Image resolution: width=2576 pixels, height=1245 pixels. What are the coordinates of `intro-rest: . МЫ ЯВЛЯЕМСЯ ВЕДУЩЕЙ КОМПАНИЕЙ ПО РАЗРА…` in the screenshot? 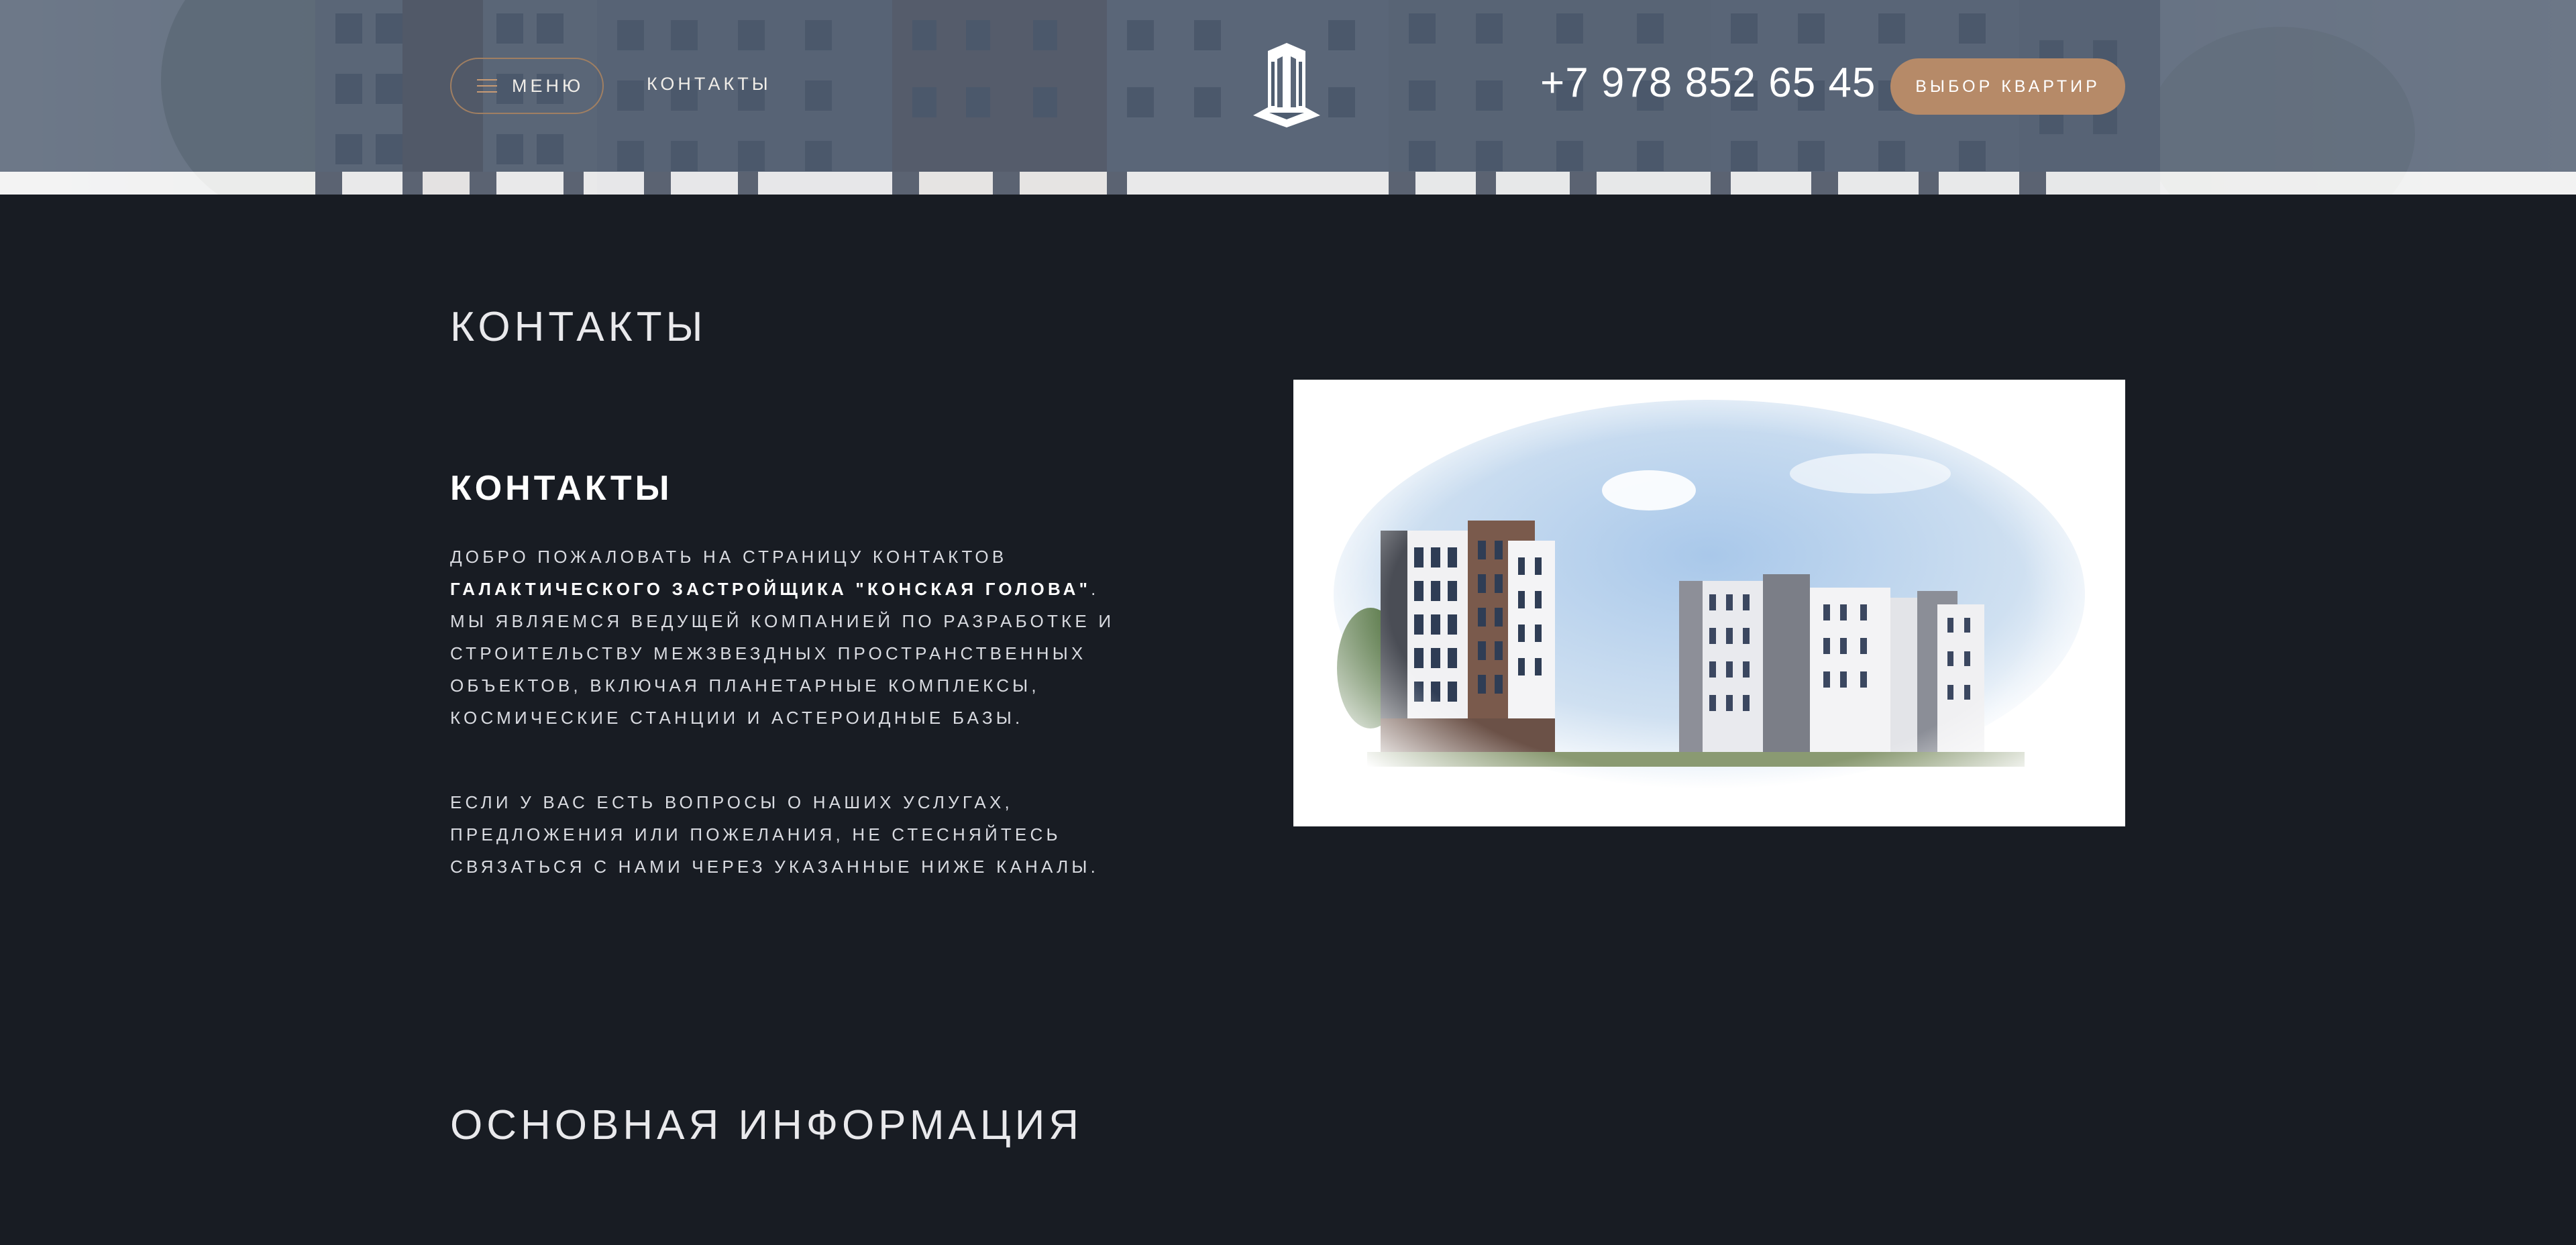 It's located at (782, 653).